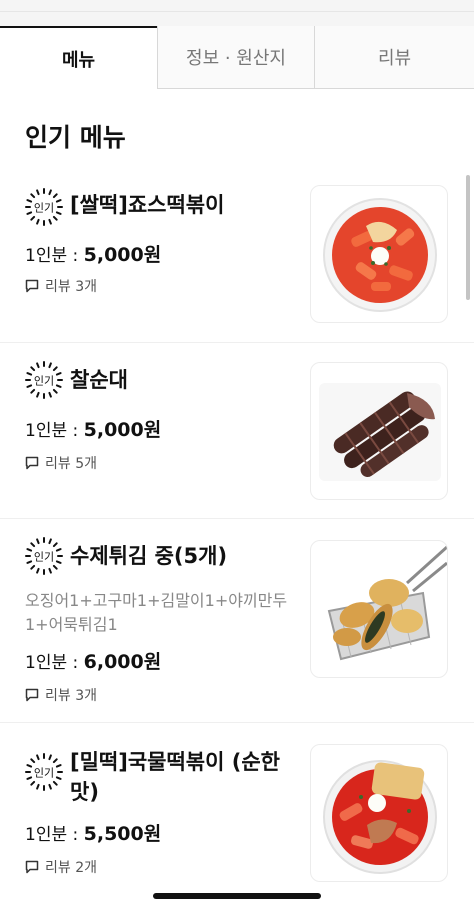 Image resolution: width=474 pixels, height=910 pixels. What do you see at coordinates (394, 57) in the screenshot?
I see `tab-reviews: 리뷰` at bounding box center [394, 57].